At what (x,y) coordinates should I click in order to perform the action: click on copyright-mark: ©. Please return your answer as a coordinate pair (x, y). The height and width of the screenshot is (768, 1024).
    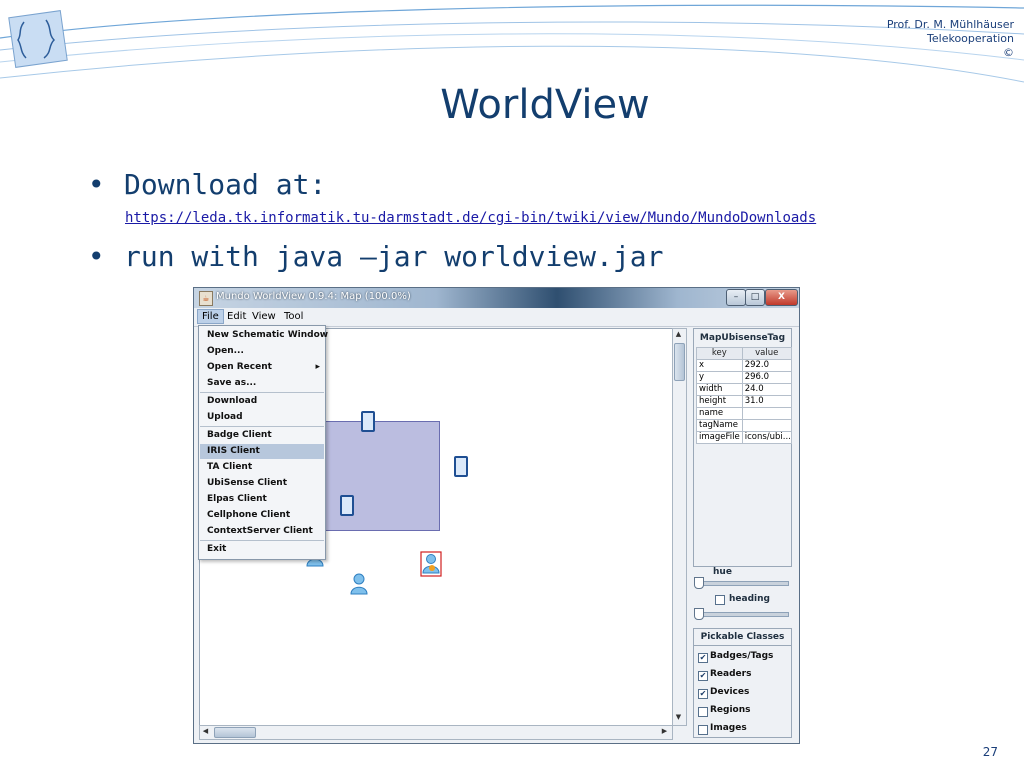
    Looking at the image, I should click on (1008, 52).